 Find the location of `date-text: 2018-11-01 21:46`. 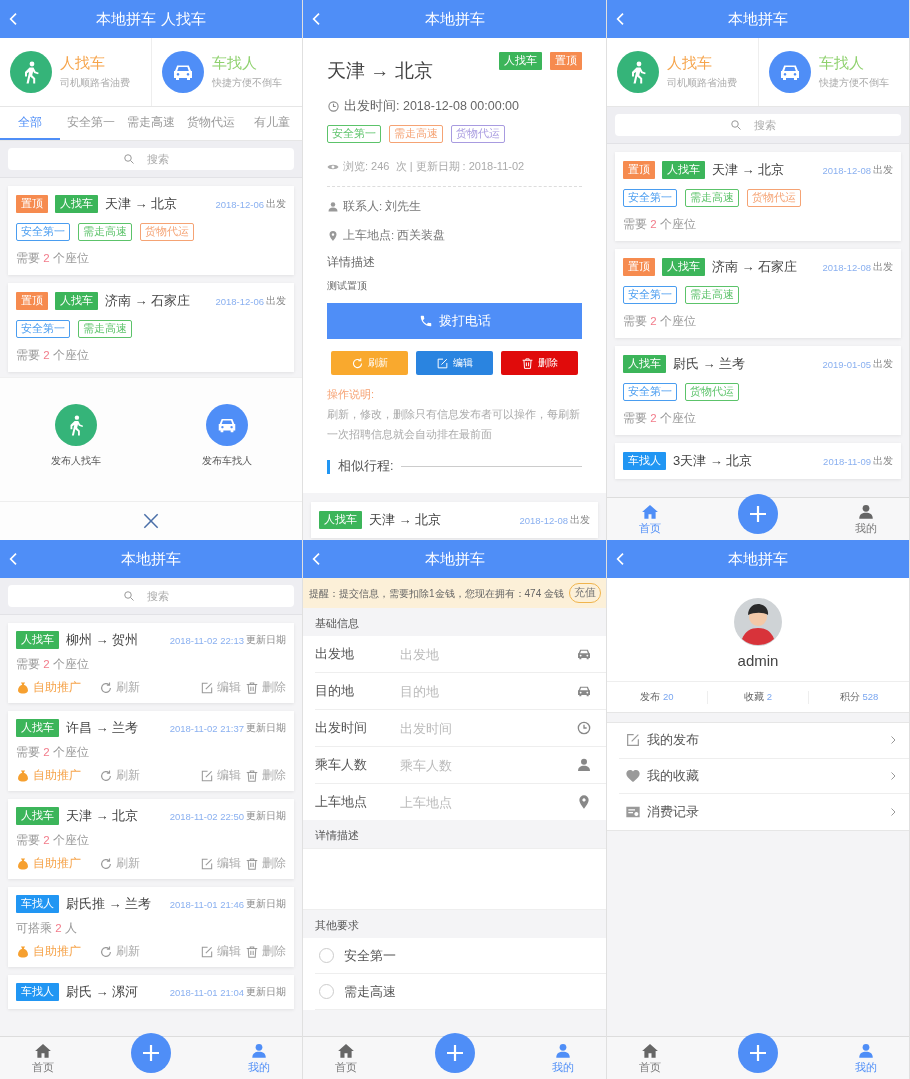

date-text: 2018-11-01 21:46 is located at coordinates (206, 904).